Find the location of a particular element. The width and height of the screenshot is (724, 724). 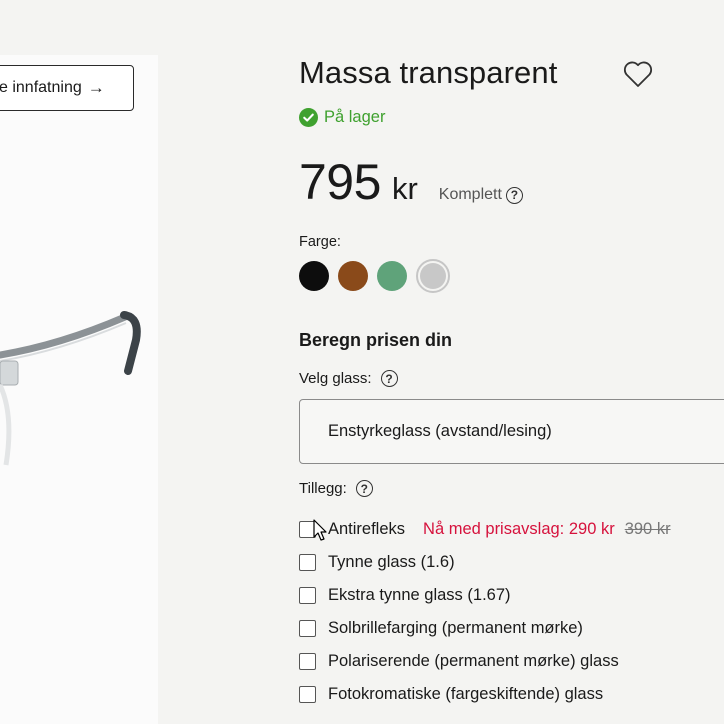

addon-sun-tint: Solbrillefarging (permanent mørke) is located at coordinates (485, 628).